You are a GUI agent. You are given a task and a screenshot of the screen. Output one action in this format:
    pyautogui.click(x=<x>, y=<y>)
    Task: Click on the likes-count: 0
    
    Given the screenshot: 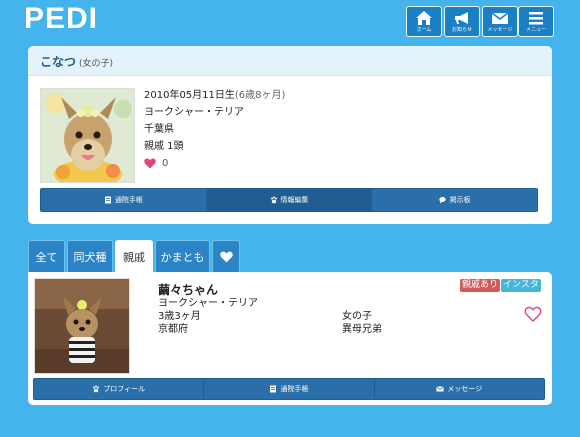 What is the action you would take?
    pyautogui.click(x=165, y=163)
    